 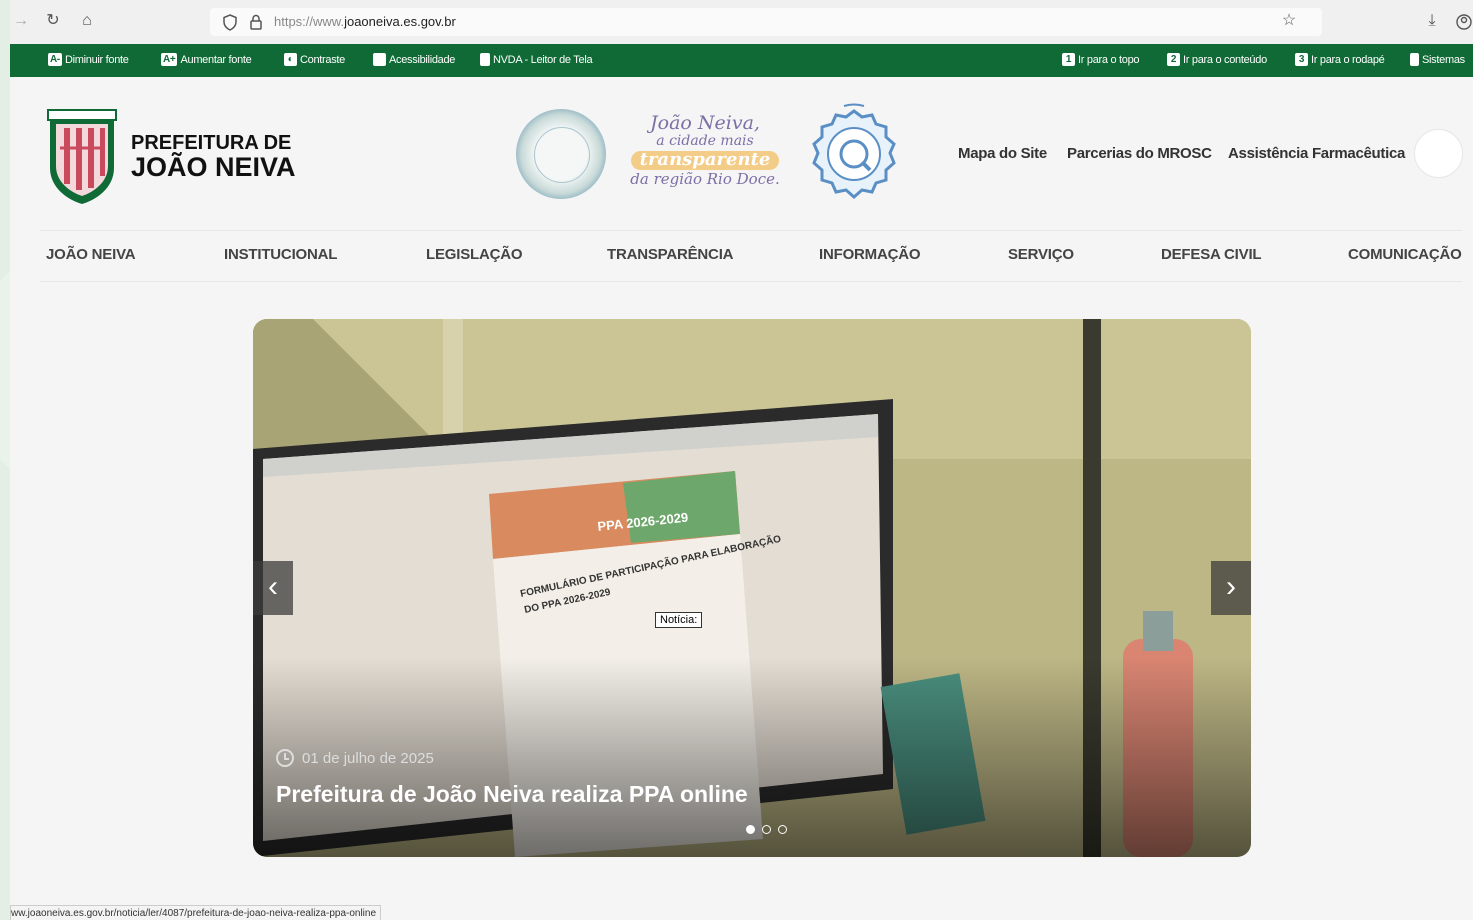 What do you see at coordinates (87, 21) in the screenshot?
I see `home-icon: ⌂` at bounding box center [87, 21].